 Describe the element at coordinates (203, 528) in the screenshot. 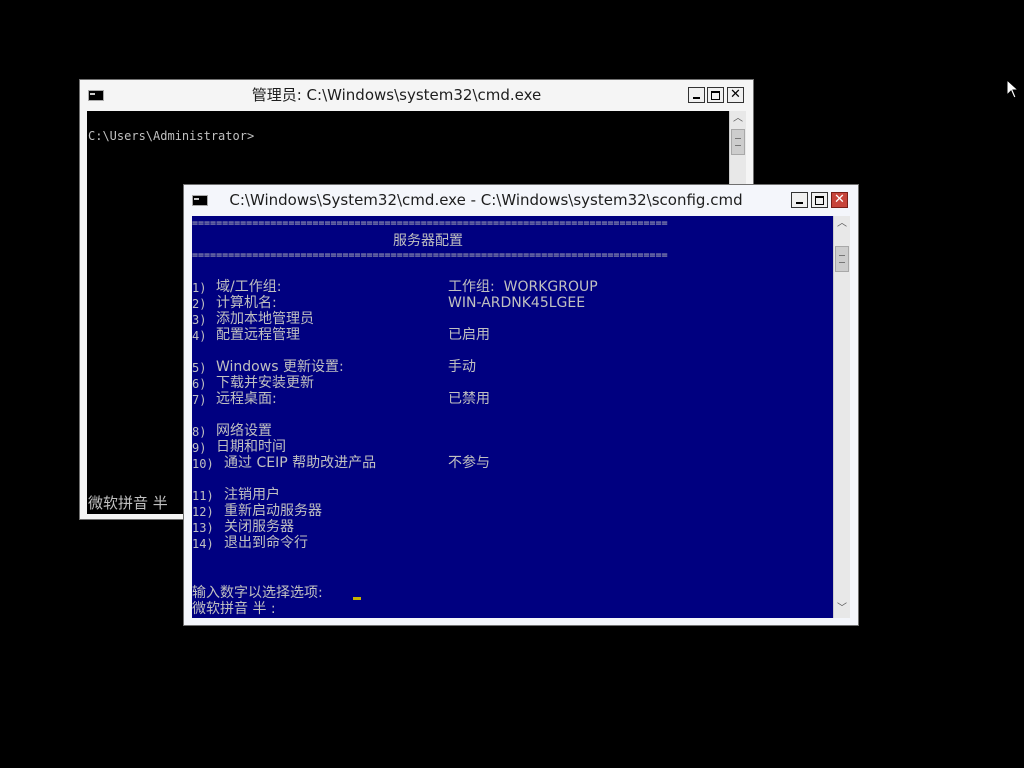

I see `menu-item-number: 13)` at that location.